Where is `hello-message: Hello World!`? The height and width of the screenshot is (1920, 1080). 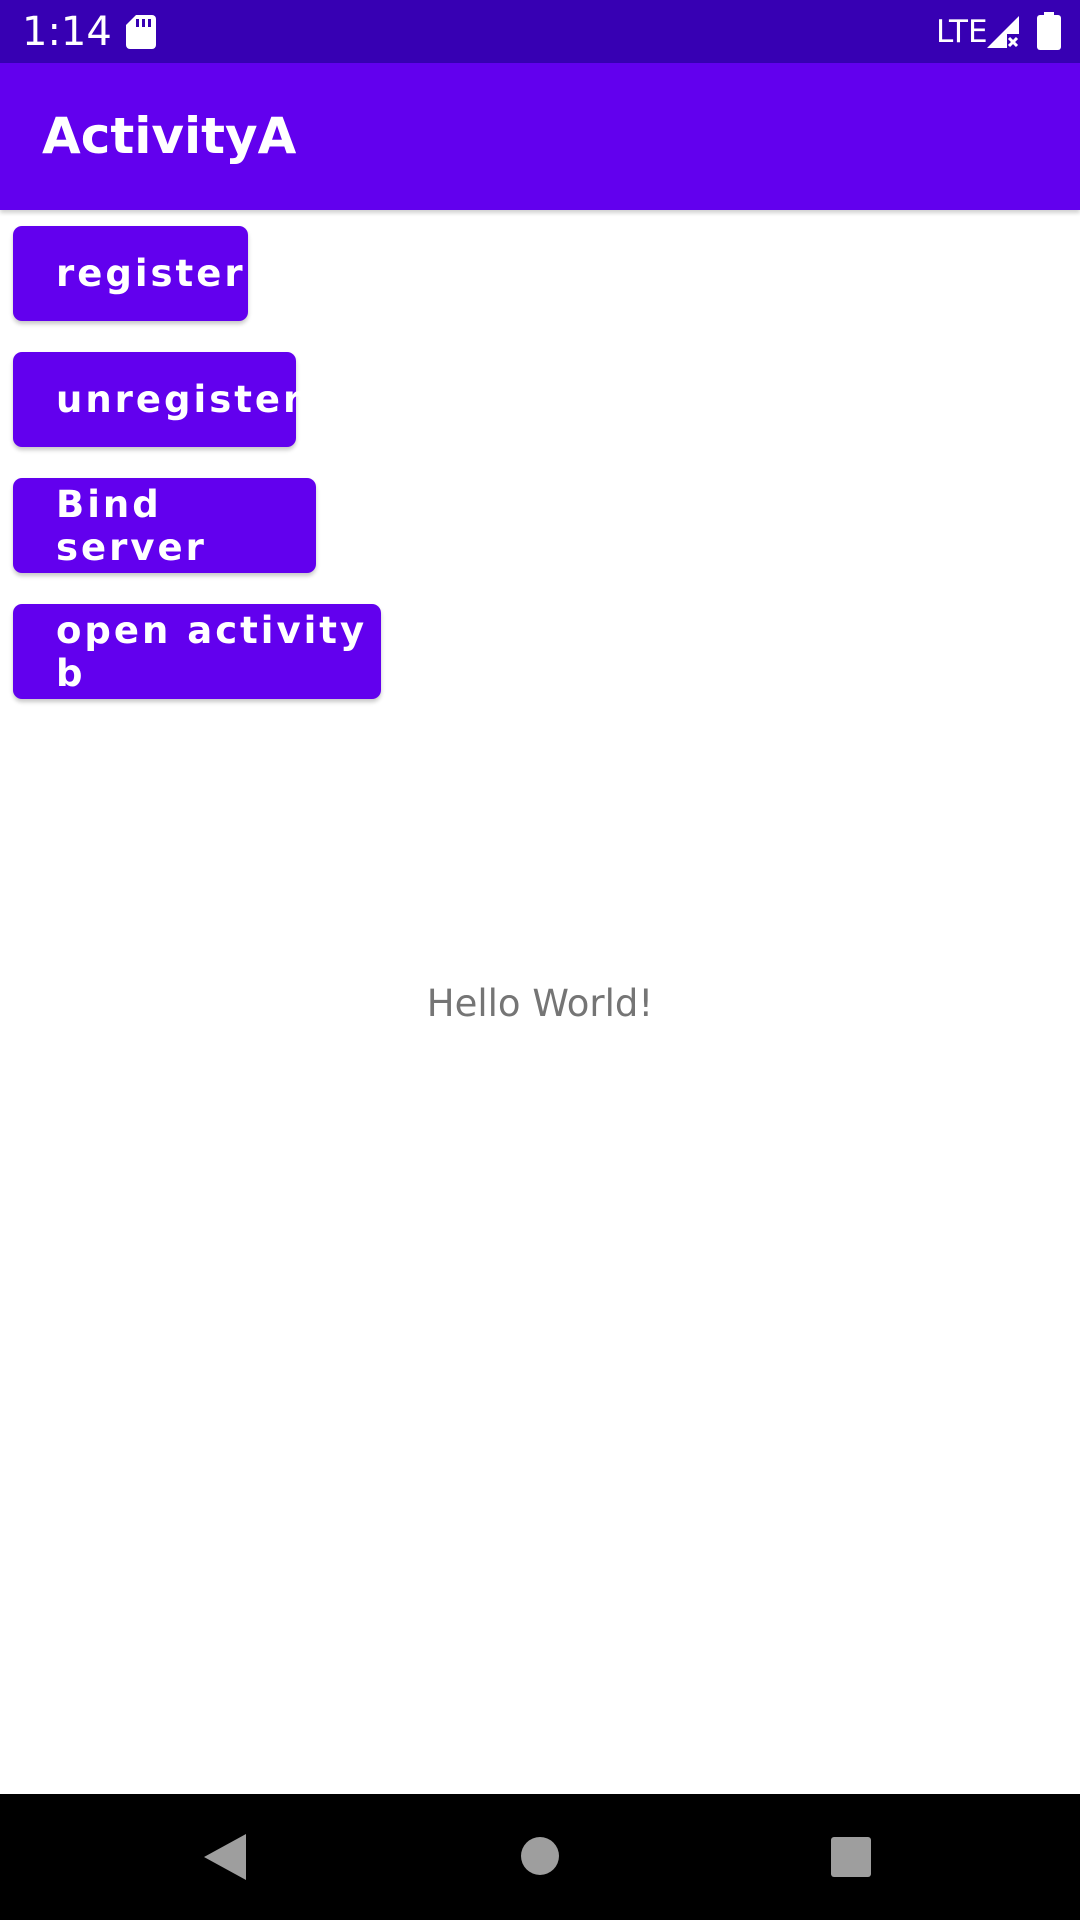
hello-message: Hello World! is located at coordinates (540, 1003).